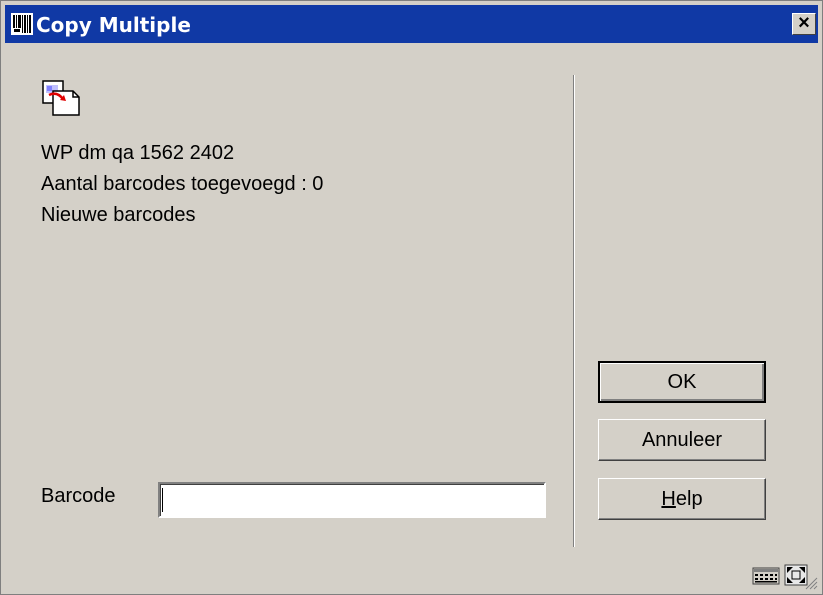  I want to click on barcode-label: Barcode, so click(78, 496).